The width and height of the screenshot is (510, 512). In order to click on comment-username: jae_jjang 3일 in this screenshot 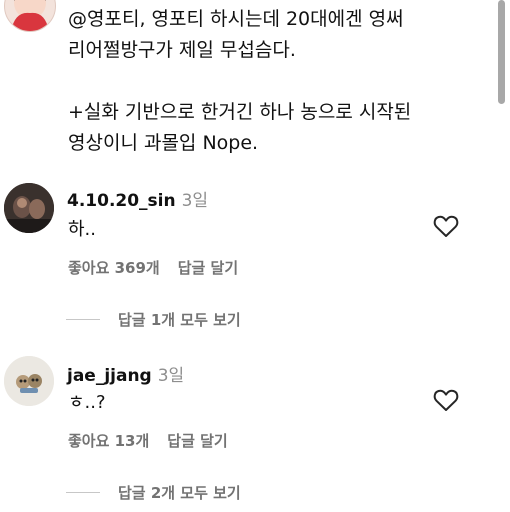, I will do `click(125, 373)`.